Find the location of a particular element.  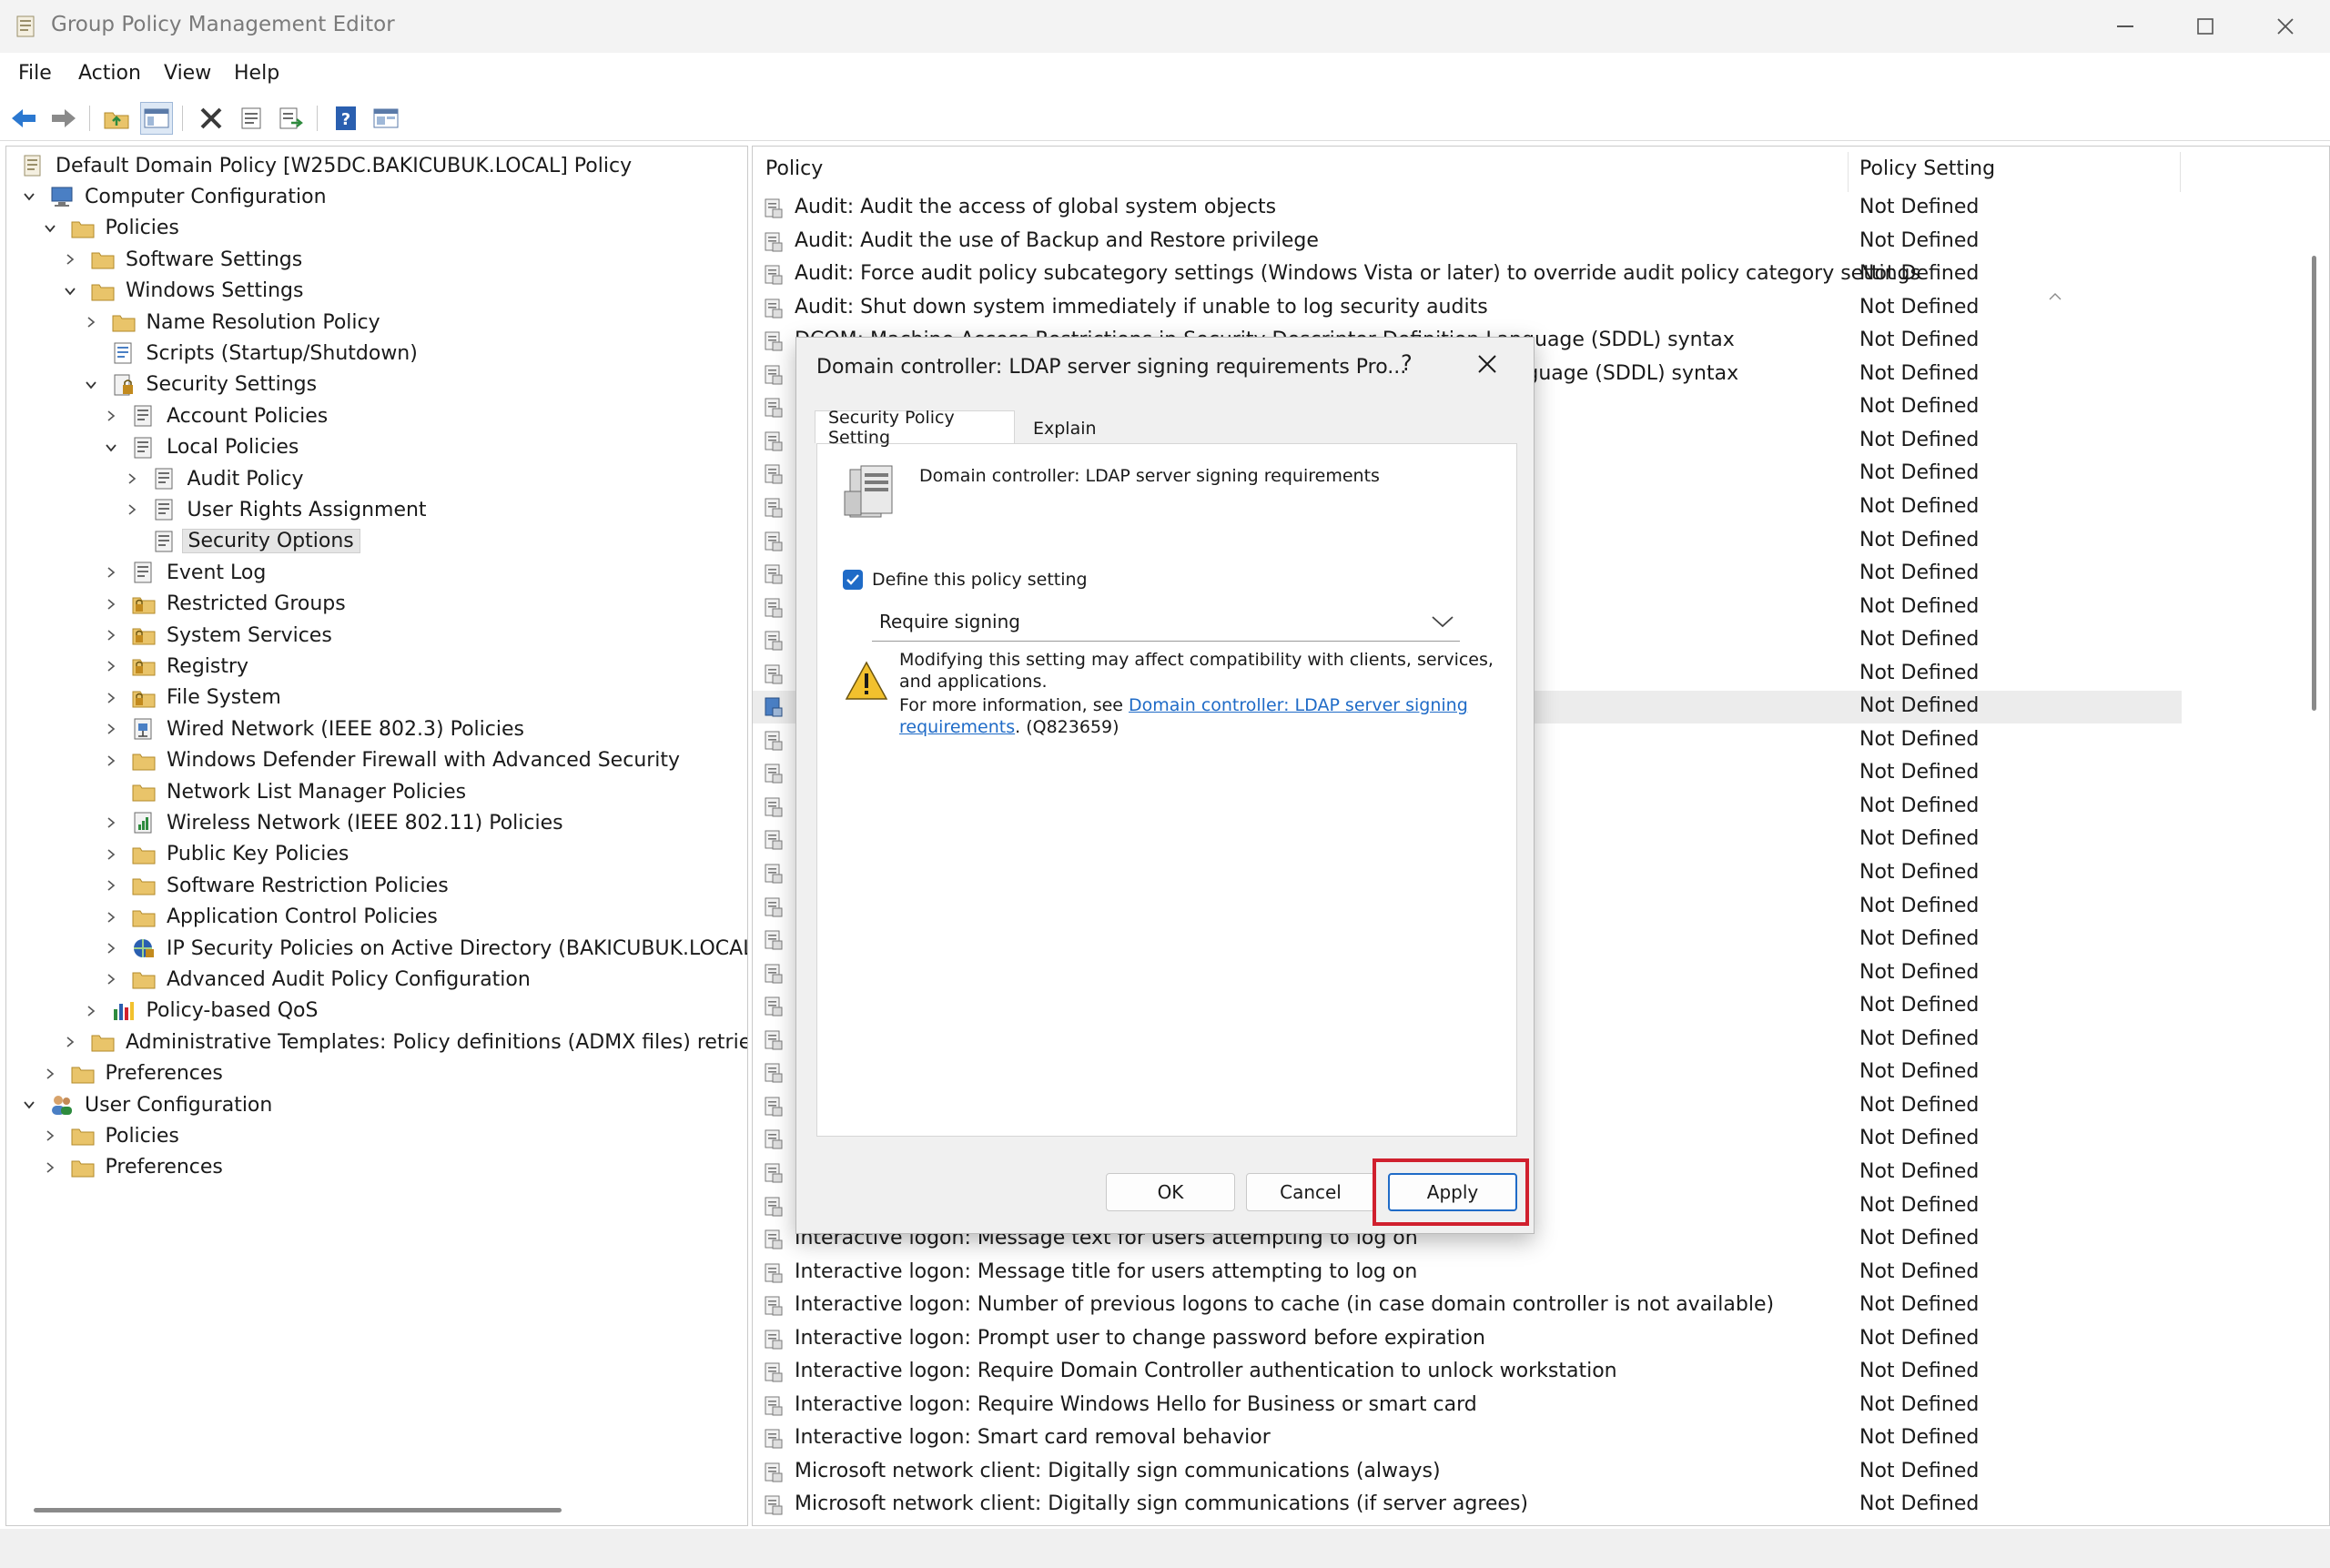

tree-node: Restricted Groups is located at coordinates (226, 604).